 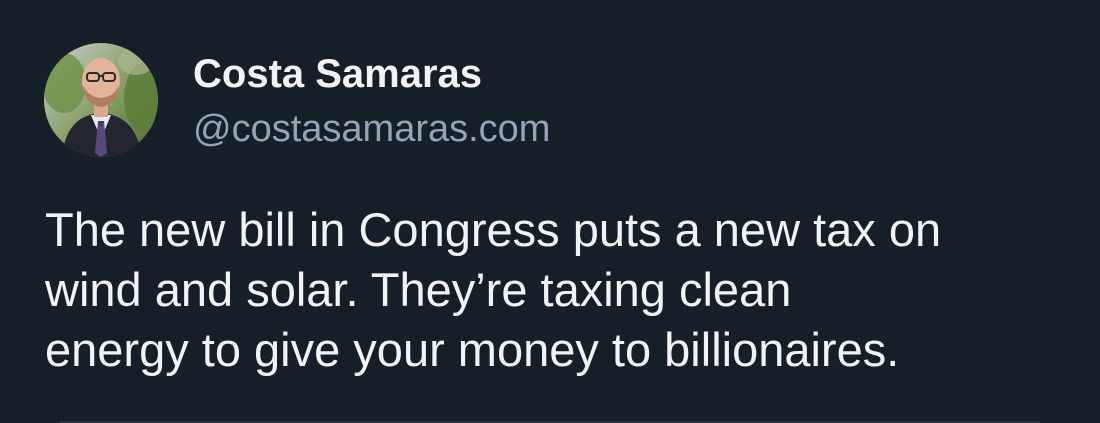 I want to click on post-author: Costa Samaras @costasamaras.com, so click(x=371, y=100).